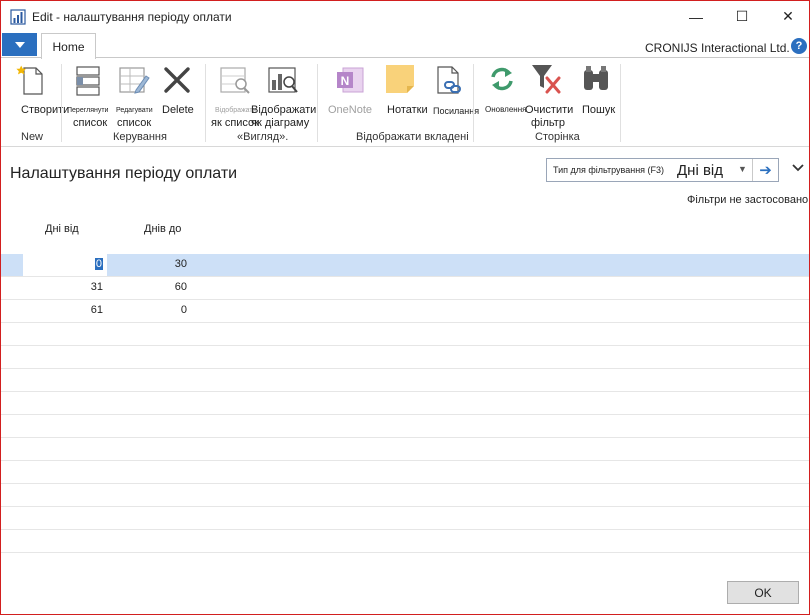 The image size is (810, 615). What do you see at coordinates (345, 81) in the screenshot?
I see `svg-text: N` at bounding box center [345, 81].